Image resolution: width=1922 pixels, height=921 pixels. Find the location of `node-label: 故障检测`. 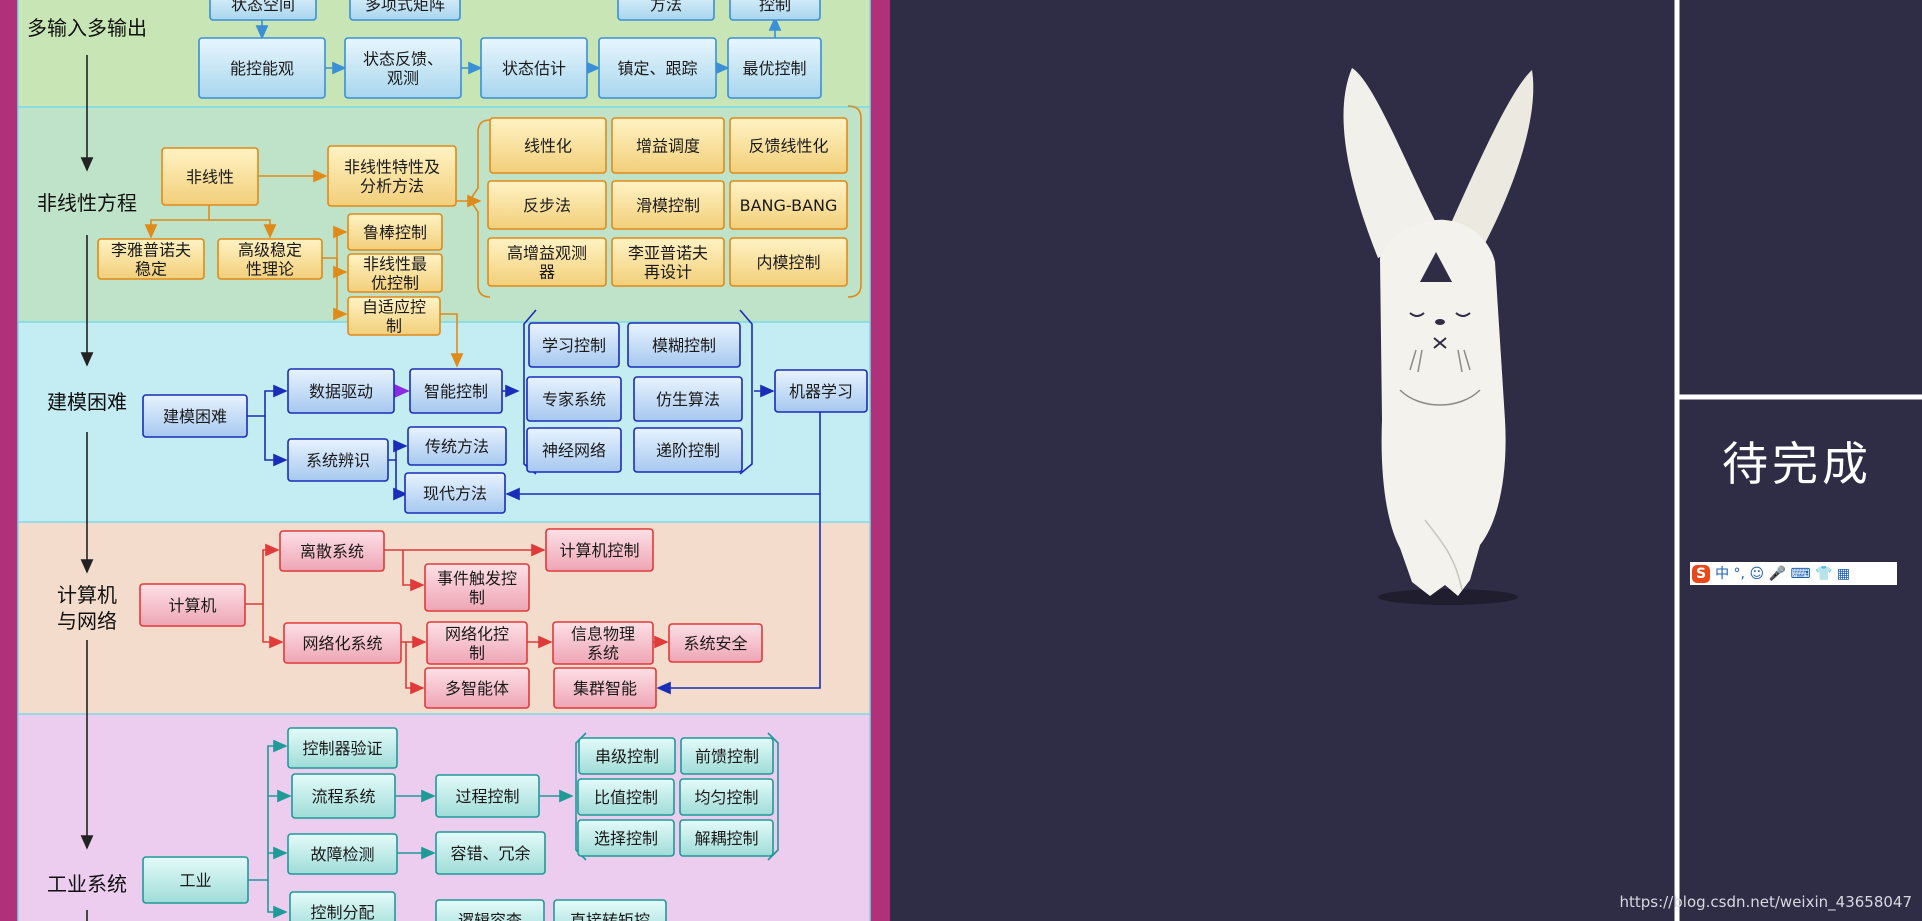

node-label: 故障检测 is located at coordinates (342, 854).